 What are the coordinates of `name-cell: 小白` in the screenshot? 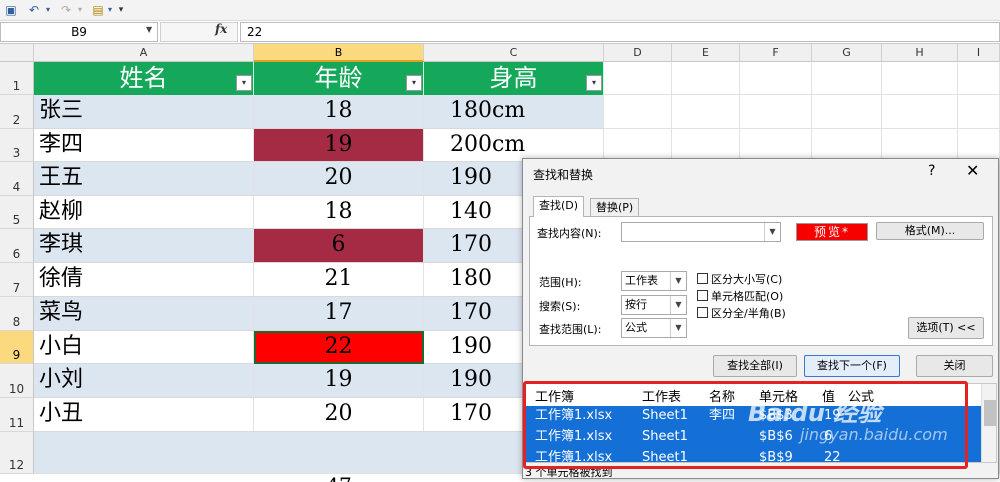 It's located at (144, 347).